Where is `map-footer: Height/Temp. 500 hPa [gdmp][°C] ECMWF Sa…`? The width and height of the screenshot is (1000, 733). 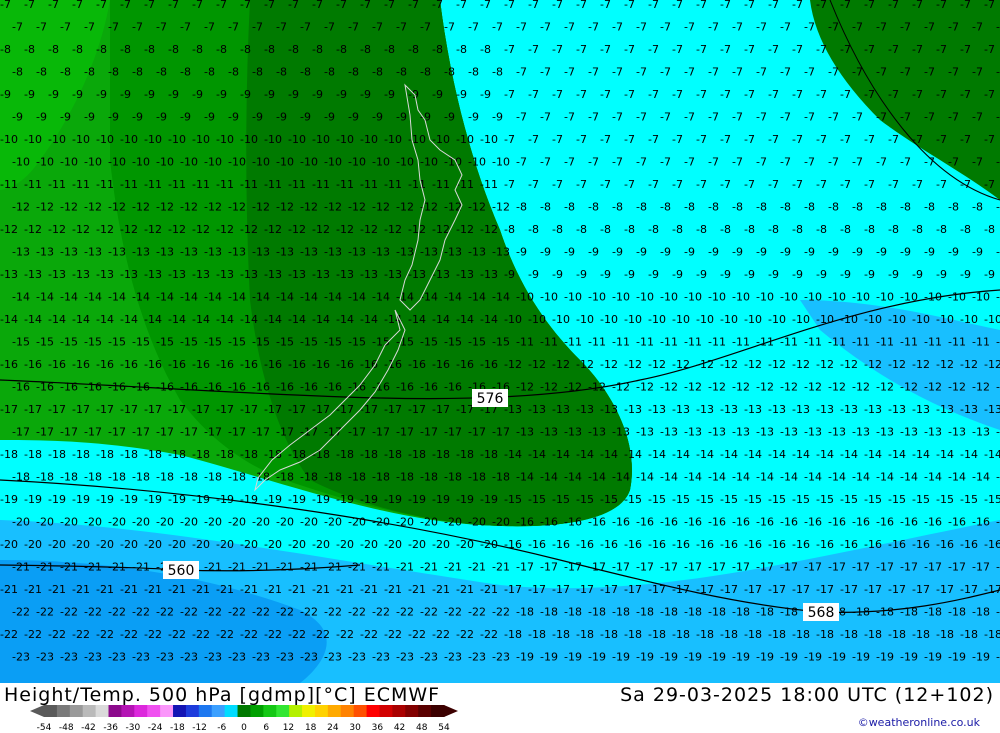 map-footer: Height/Temp. 500 hPa [gdmp][°C] ECMWF Sa… is located at coordinates (500, 708).